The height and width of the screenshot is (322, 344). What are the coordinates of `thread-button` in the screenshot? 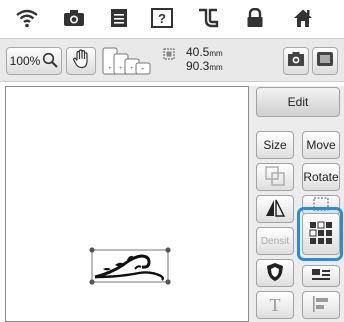 It's located at (321, 276).